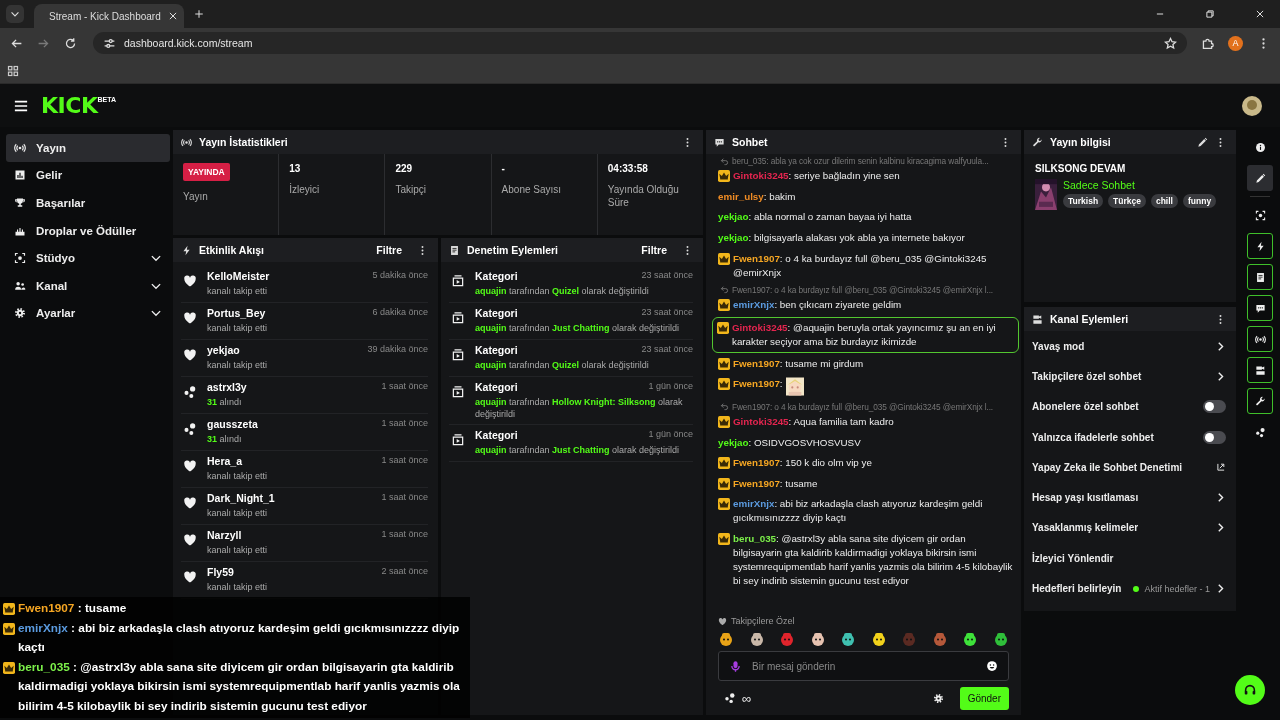  What do you see at coordinates (1107, 467) in the screenshot?
I see `action-label: Yapay Zeka ile Sohbet Denetimi` at bounding box center [1107, 467].